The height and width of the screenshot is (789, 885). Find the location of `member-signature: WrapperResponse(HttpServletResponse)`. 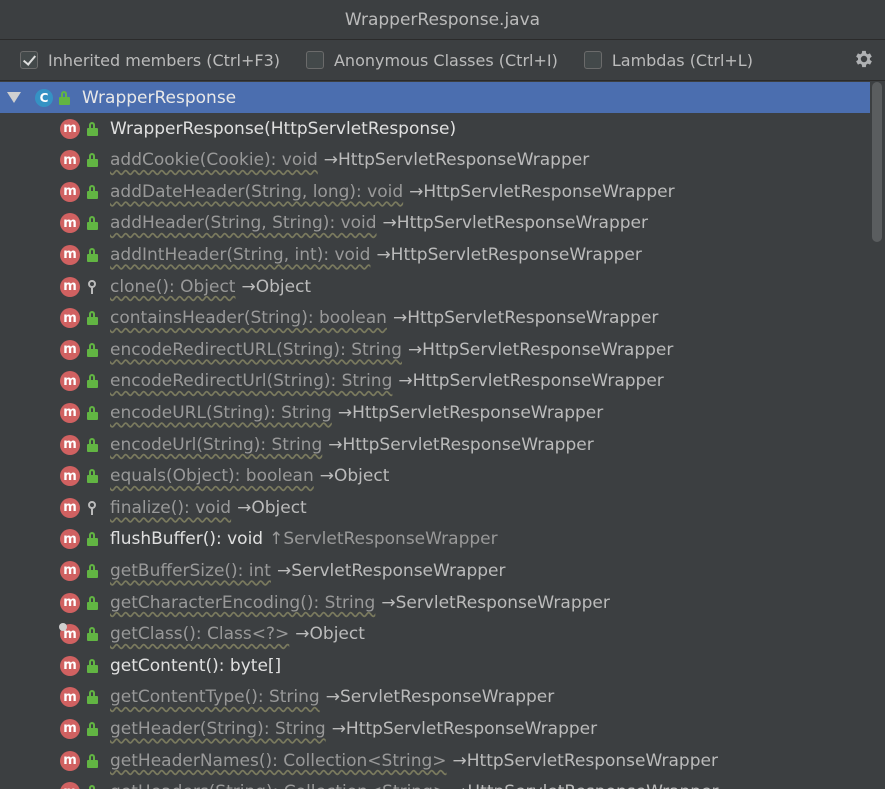

member-signature: WrapperResponse(HttpServletResponse) is located at coordinates (283, 128).